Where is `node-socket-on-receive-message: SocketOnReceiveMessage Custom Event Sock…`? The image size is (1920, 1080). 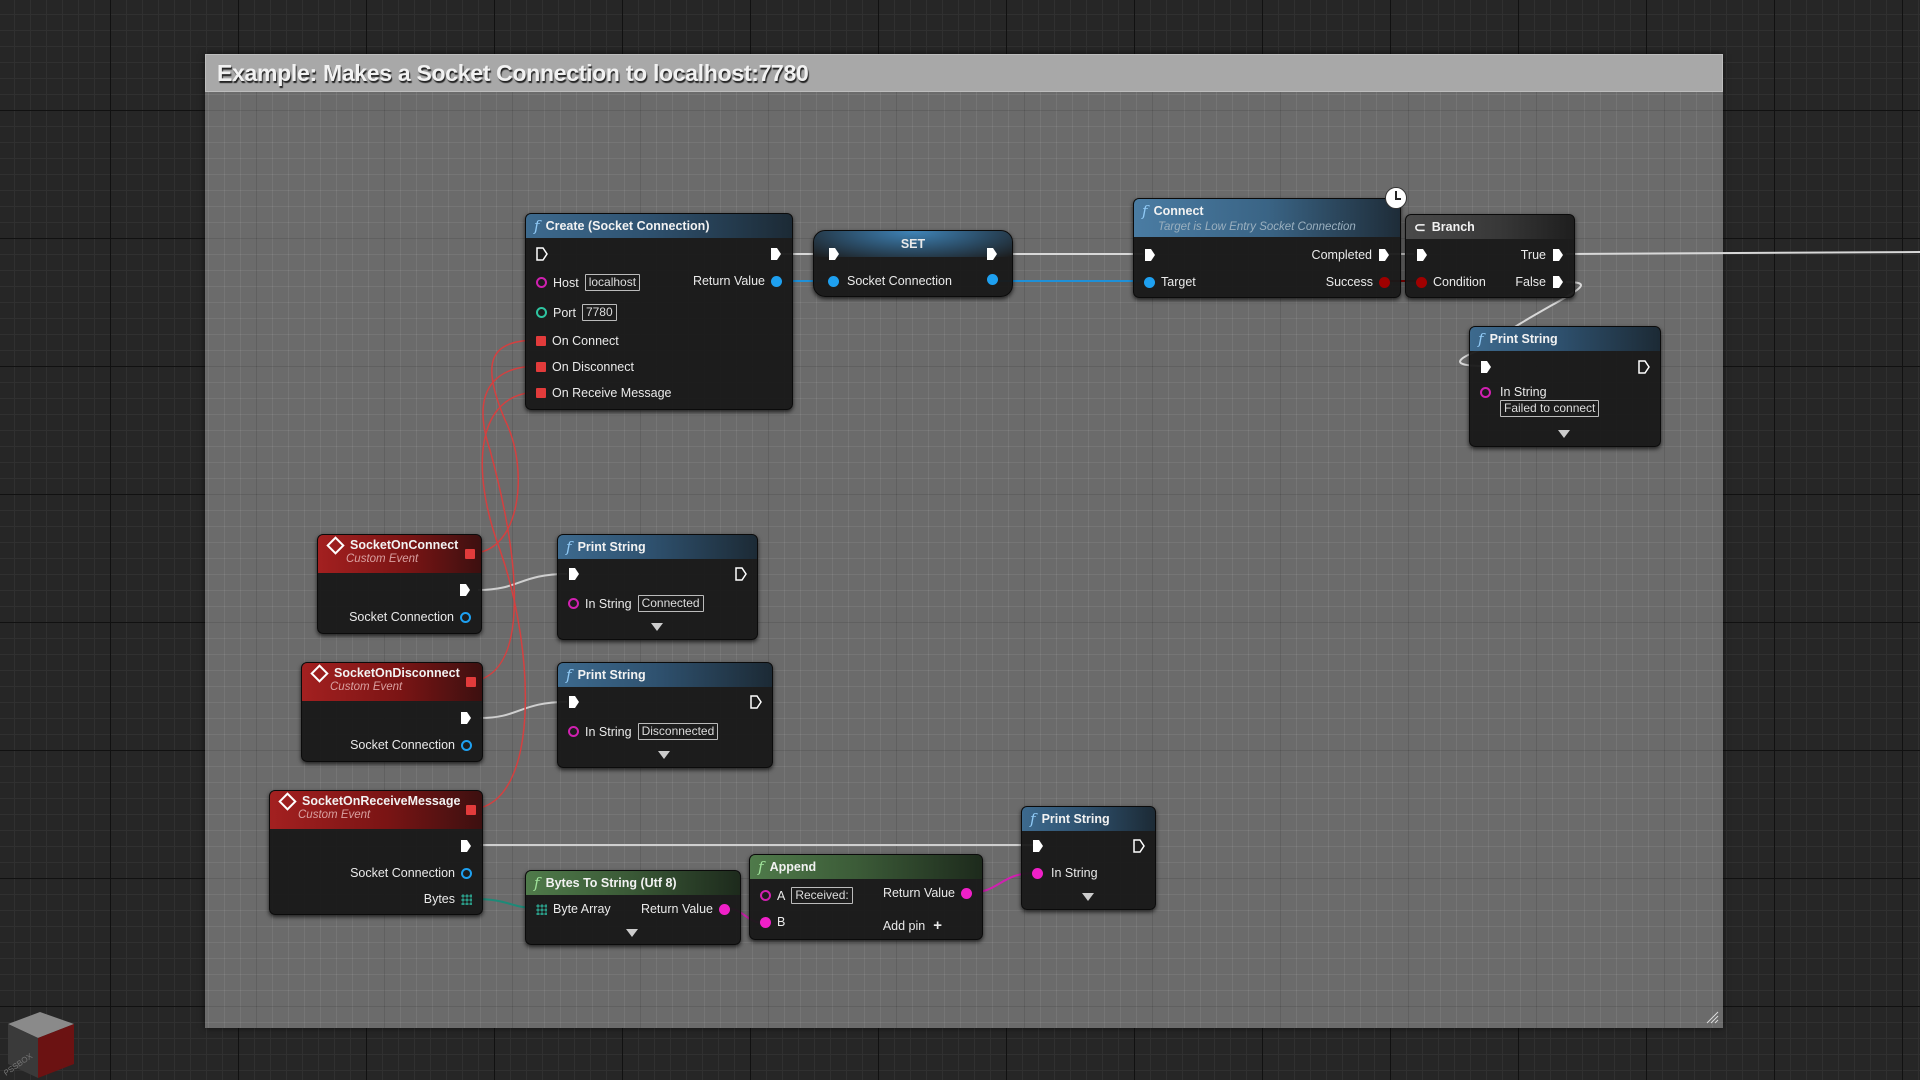 node-socket-on-receive-message: SocketOnReceiveMessage Custom Event Sock… is located at coordinates (376, 852).